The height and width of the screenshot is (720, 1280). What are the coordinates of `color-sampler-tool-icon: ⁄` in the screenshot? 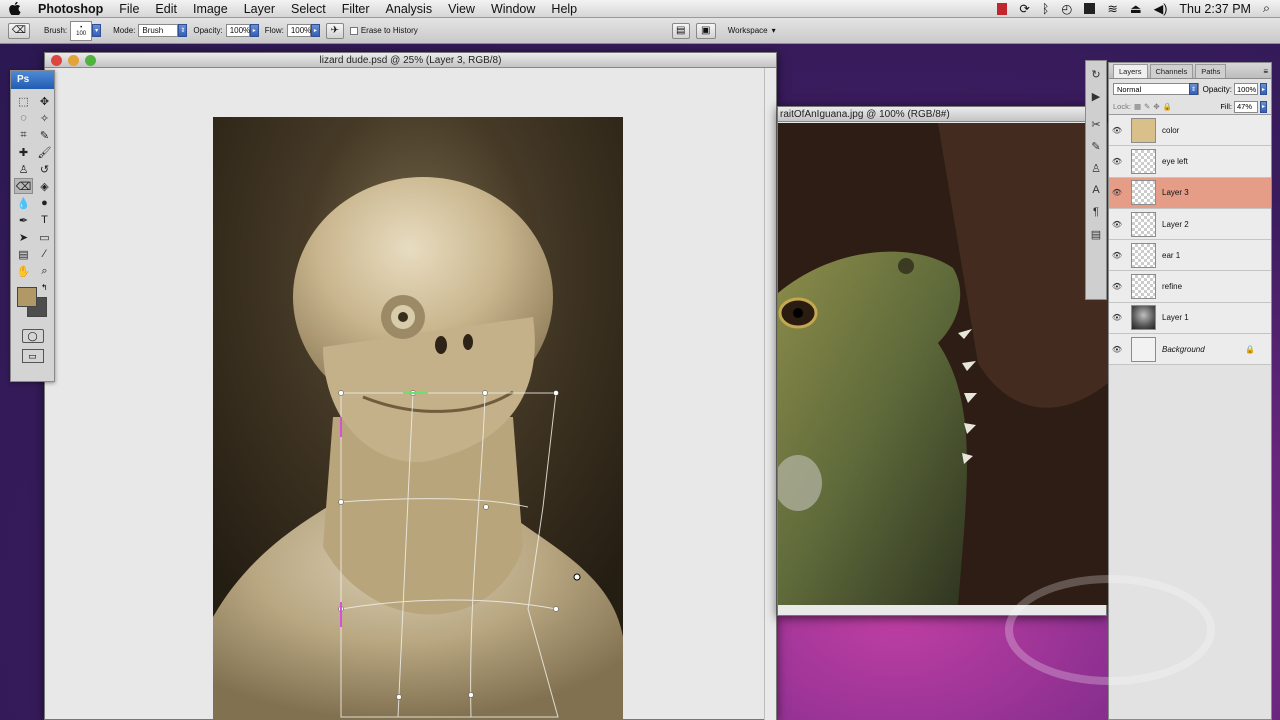 It's located at (44, 254).